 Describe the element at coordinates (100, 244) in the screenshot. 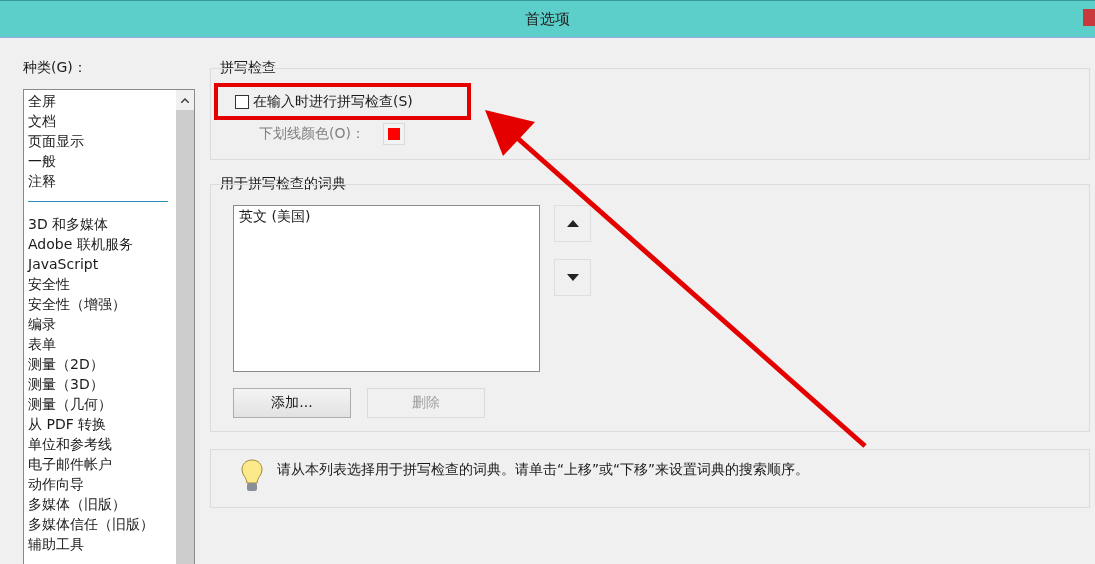

I see `category-item: Adobe 联机服务` at that location.